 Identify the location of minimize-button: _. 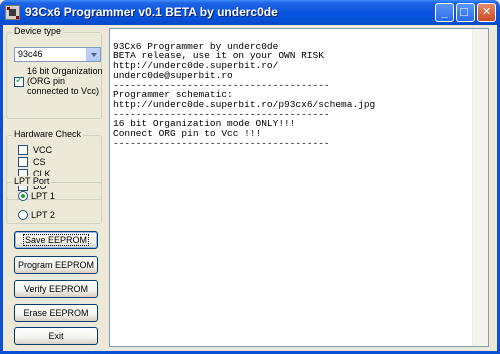
(444, 12).